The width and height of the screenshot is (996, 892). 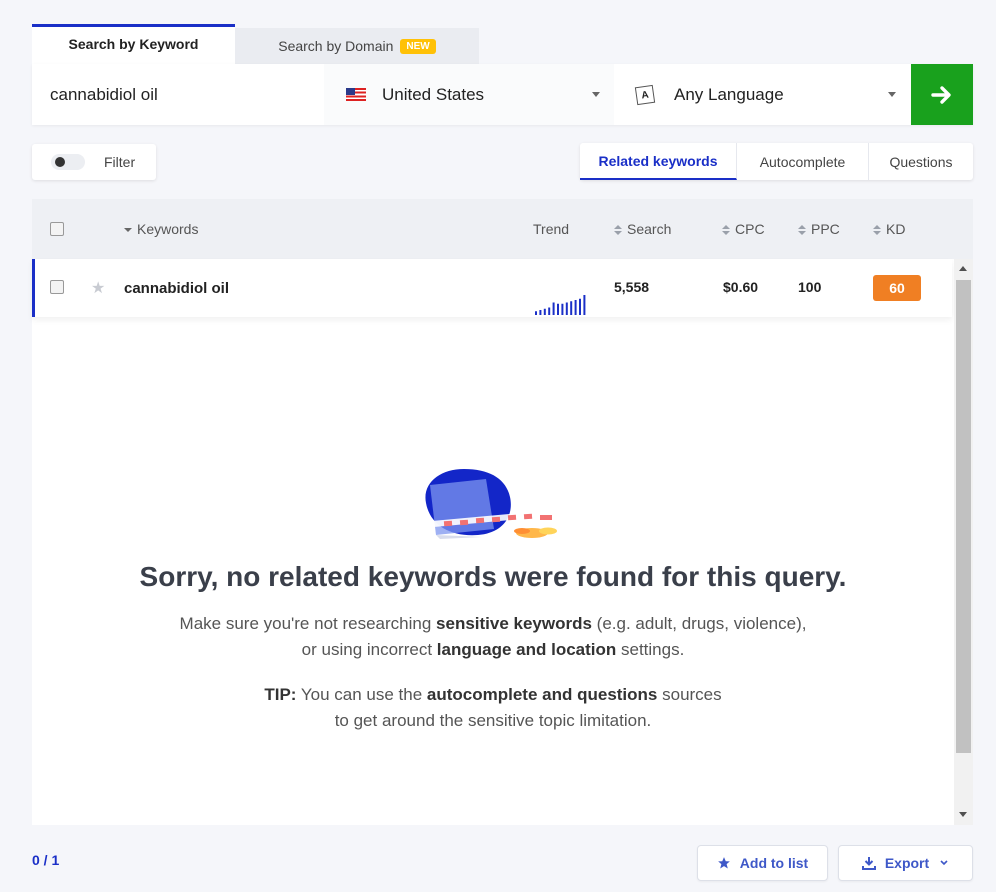 What do you see at coordinates (963, 814) in the screenshot?
I see `scroll-down-icon` at bounding box center [963, 814].